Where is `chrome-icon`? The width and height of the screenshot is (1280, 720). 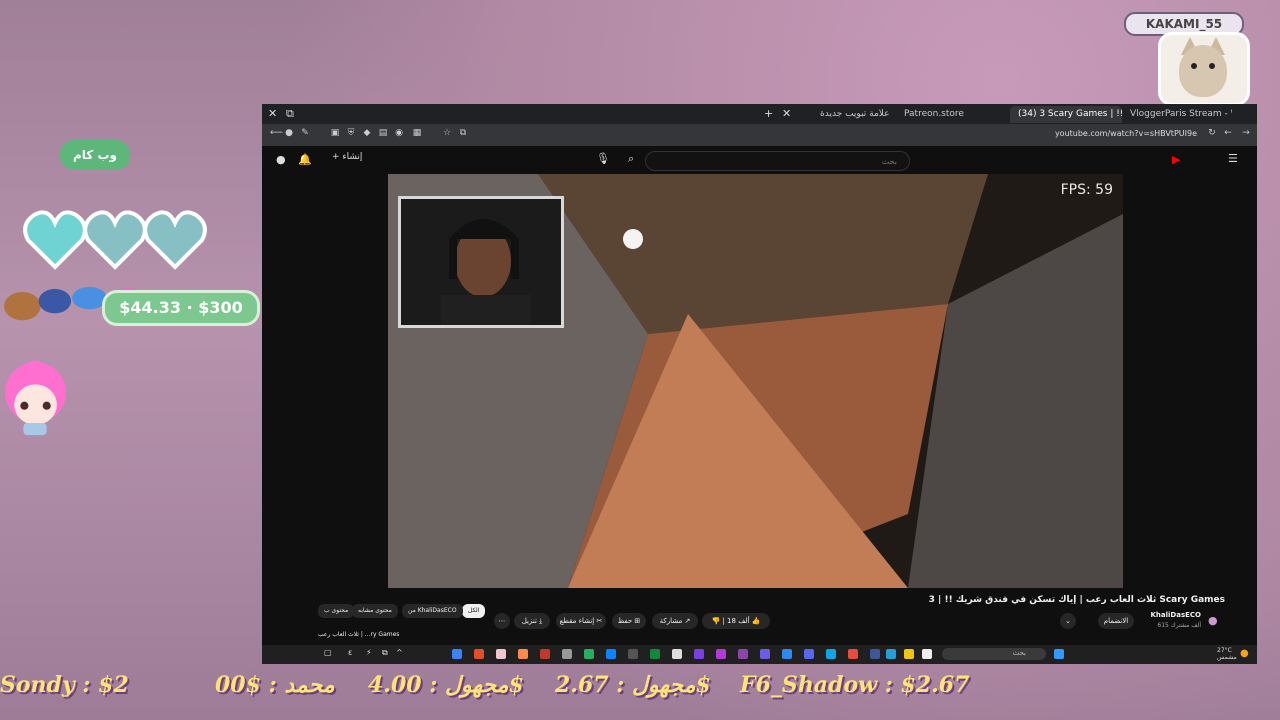 chrome-icon is located at coordinates (479, 654).